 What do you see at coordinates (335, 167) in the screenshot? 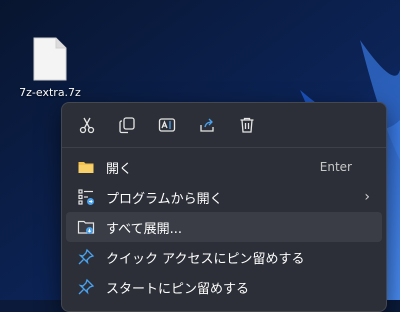
I see `shortcut-label: Enter` at bounding box center [335, 167].